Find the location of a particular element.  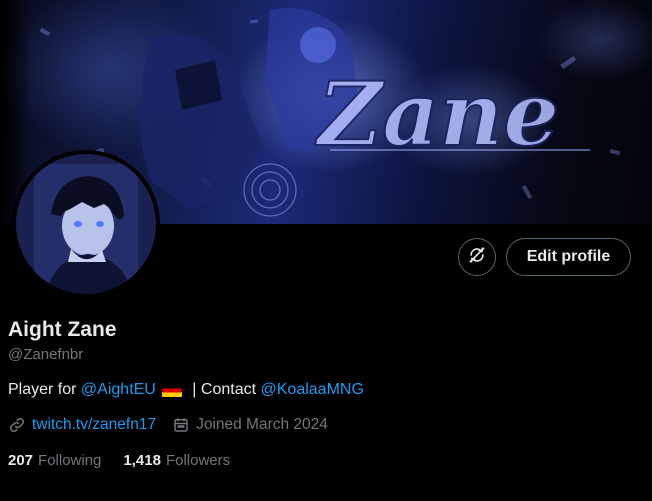

avatar-image is located at coordinates (86, 224).